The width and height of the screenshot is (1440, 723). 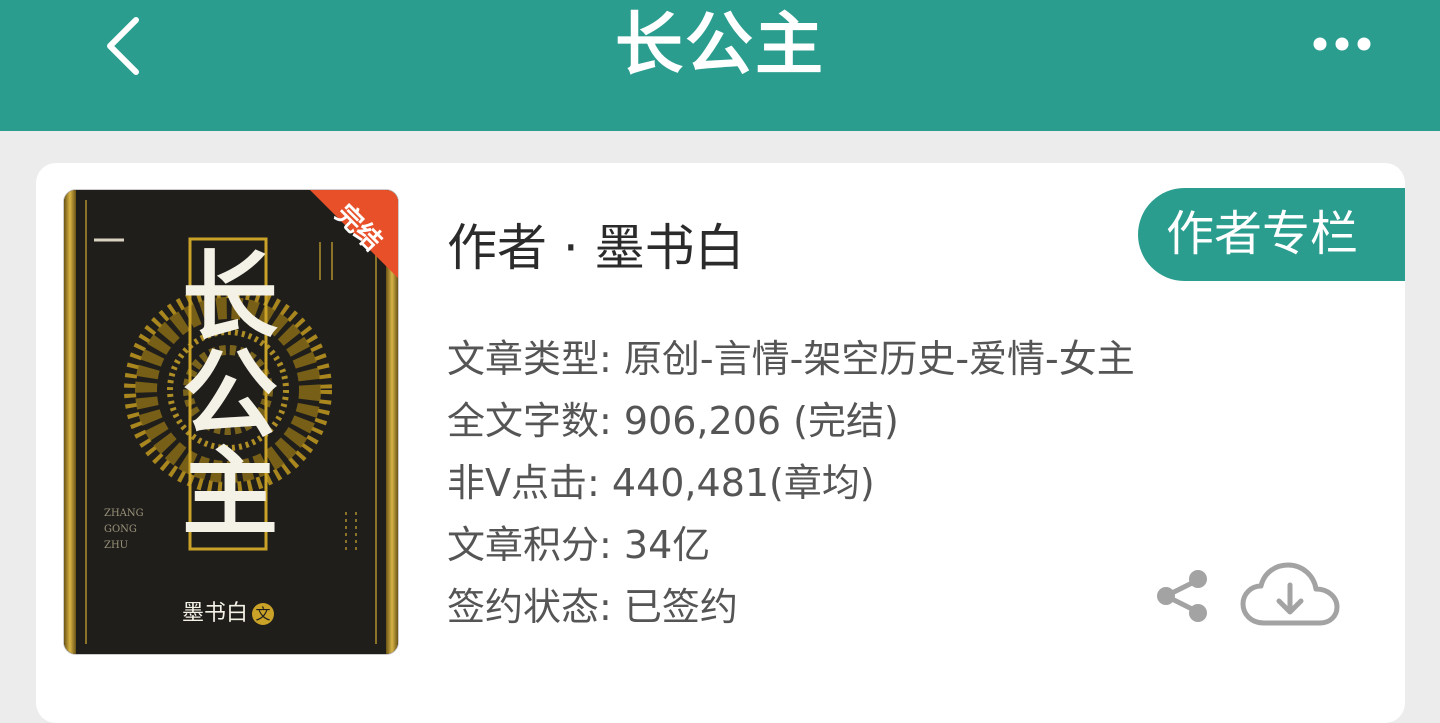 What do you see at coordinates (743, 483) in the screenshot?
I see `info-value: 440,481(章均)` at bounding box center [743, 483].